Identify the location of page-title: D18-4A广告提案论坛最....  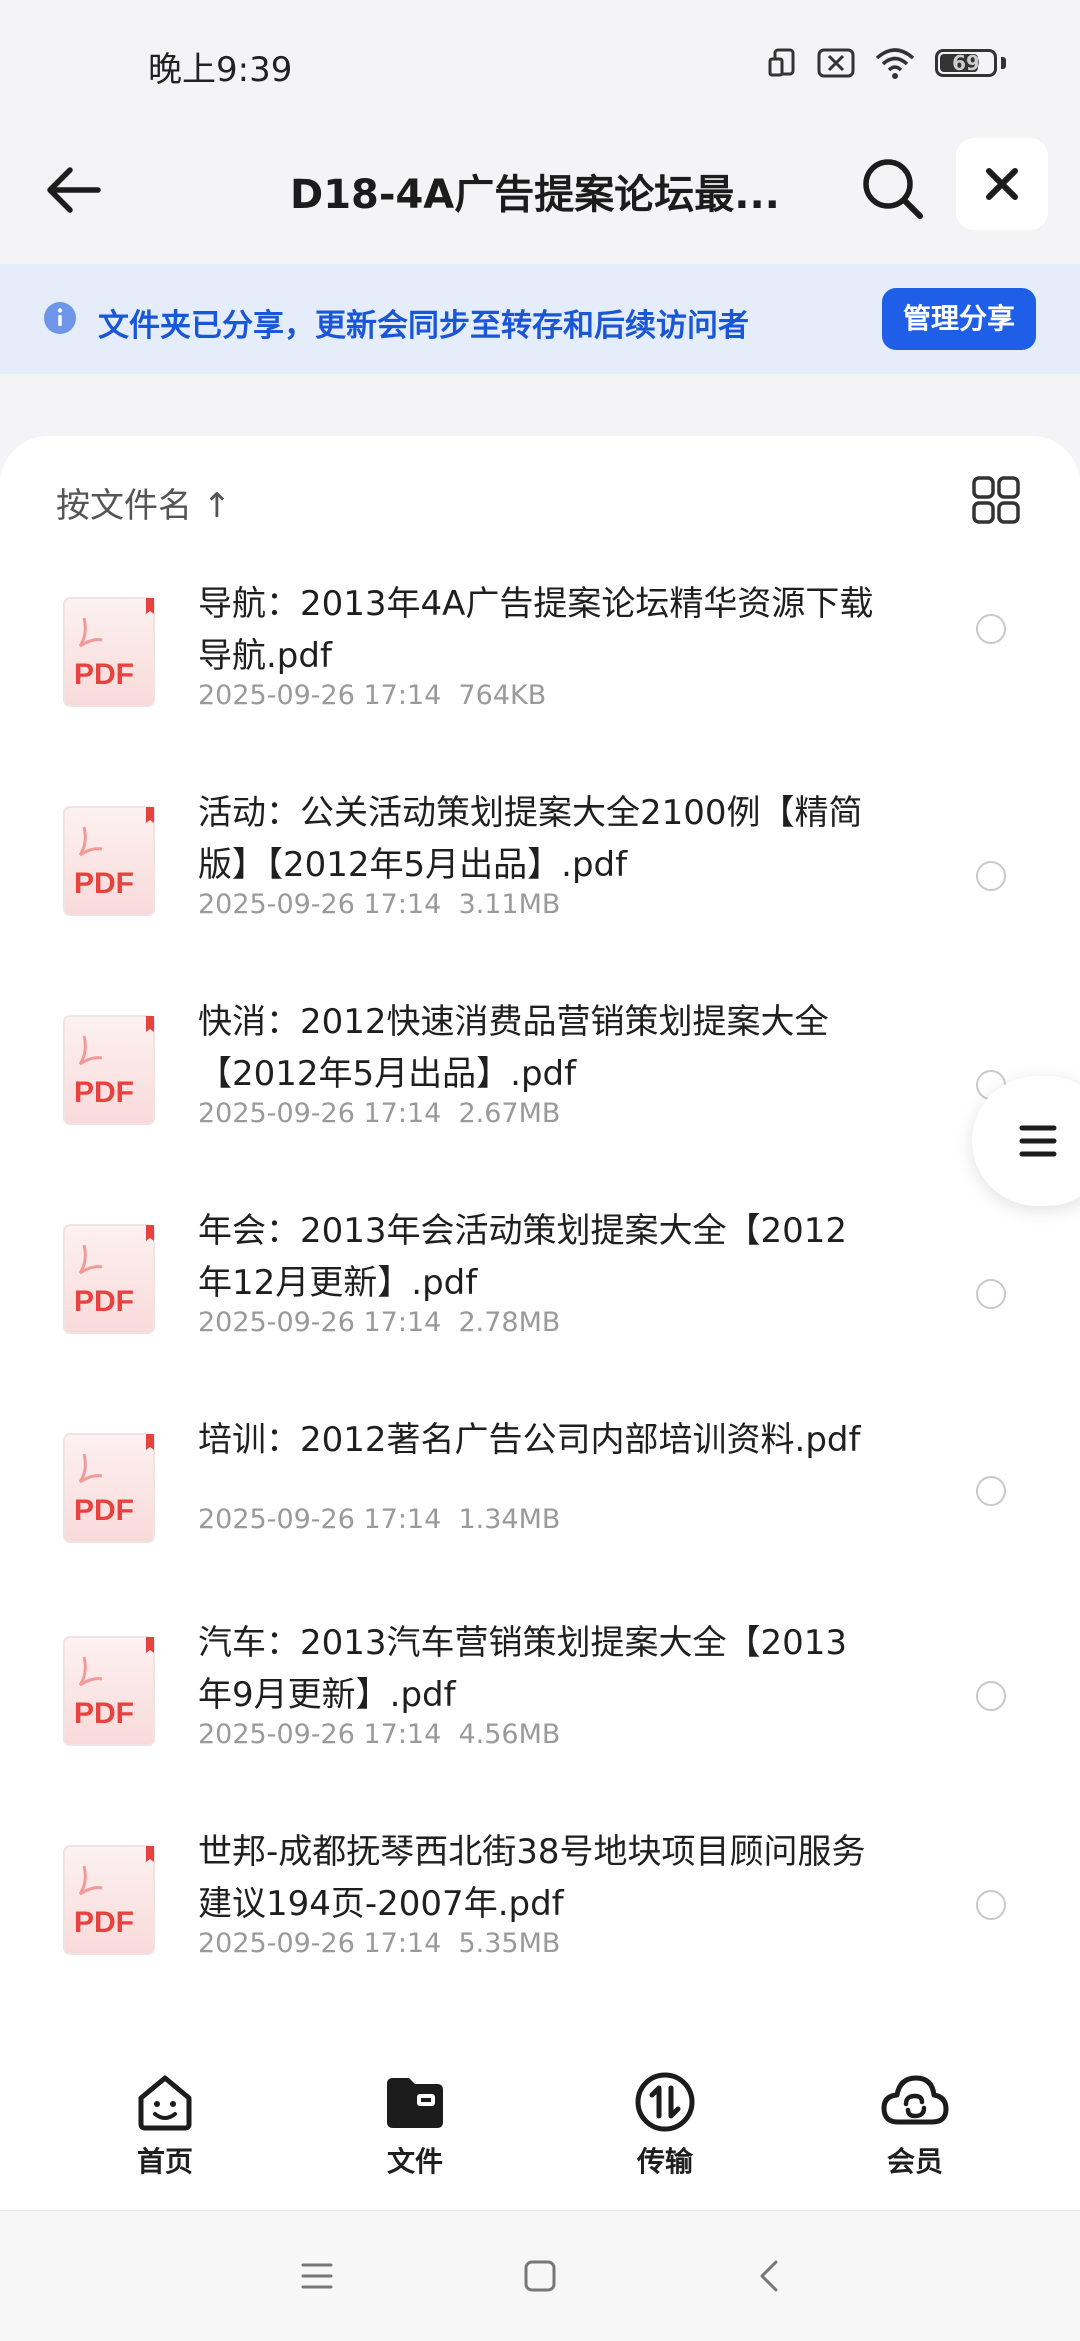
(535, 195).